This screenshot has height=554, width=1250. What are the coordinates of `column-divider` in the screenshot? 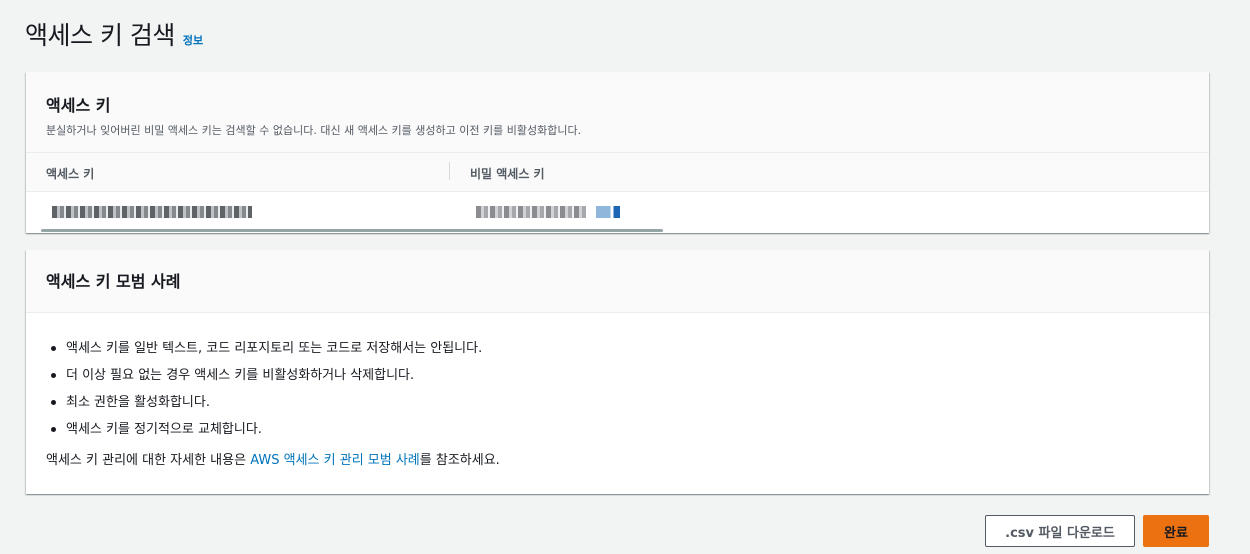 It's located at (449, 171).